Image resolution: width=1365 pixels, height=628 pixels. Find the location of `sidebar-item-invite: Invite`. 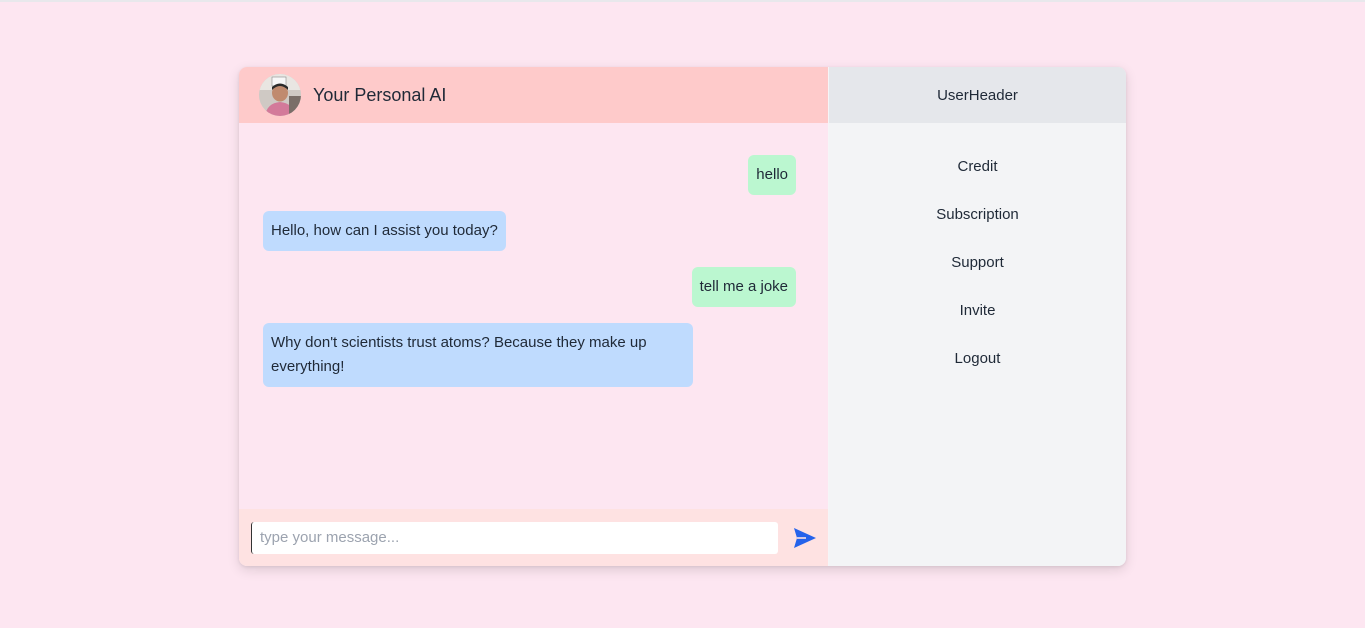

sidebar-item-invite: Invite is located at coordinates (978, 311).